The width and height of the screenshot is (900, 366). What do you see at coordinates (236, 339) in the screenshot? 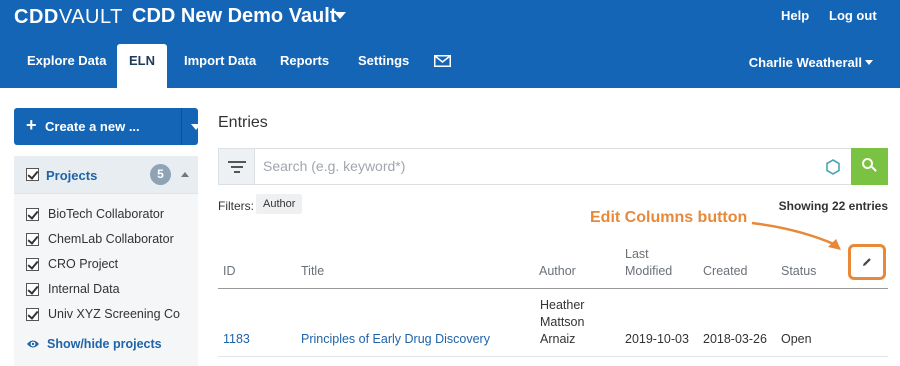
I see `entry-id-link: 1183` at bounding box center [236, 339].